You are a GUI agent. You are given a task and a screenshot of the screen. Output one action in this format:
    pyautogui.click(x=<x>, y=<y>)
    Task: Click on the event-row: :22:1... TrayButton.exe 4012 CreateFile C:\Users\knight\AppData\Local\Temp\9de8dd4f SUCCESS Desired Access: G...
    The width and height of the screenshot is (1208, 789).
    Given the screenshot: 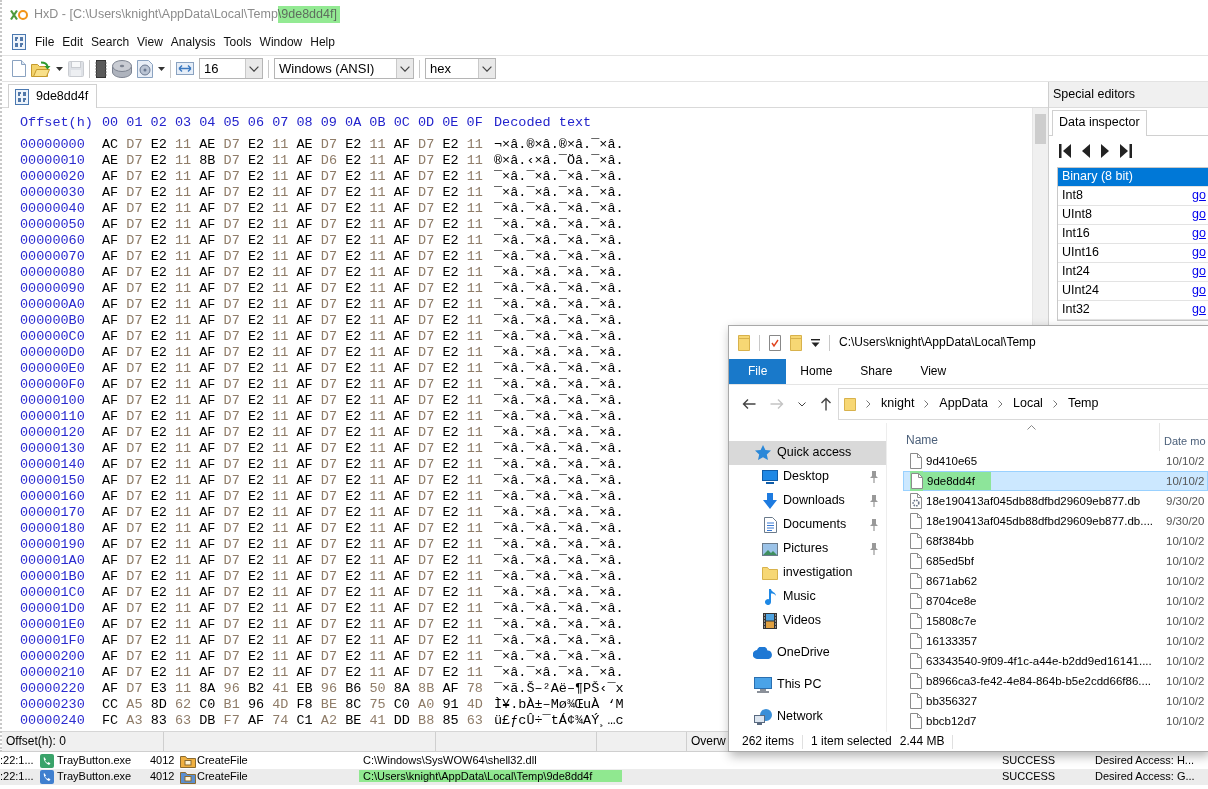 What is the action you would take?
    pyautogui.click(x=604, y=777)
    